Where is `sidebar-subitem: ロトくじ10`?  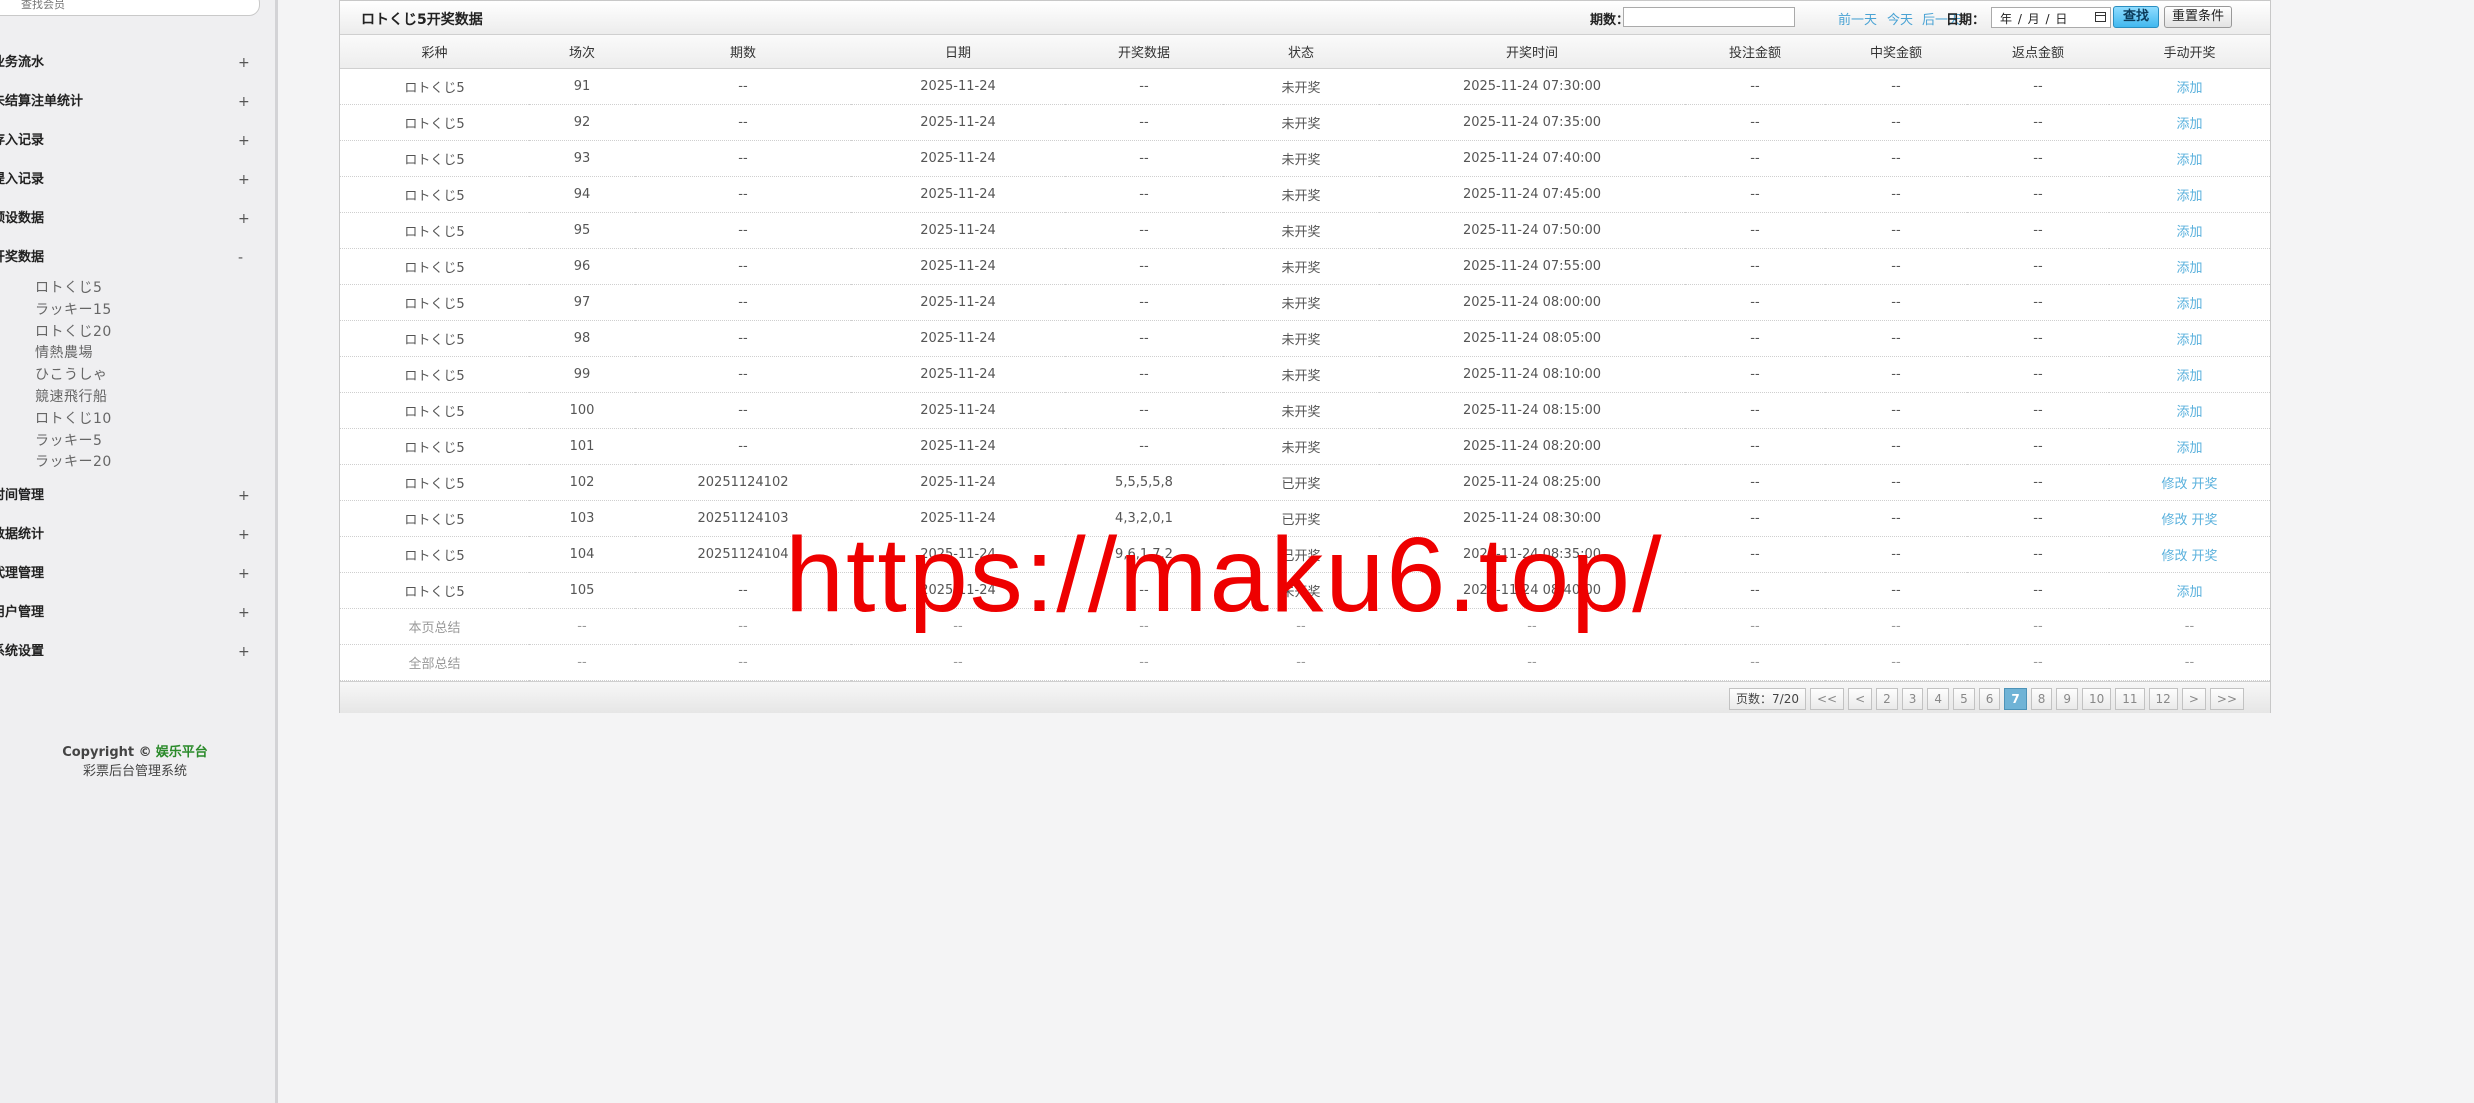
sidebar-subitem: ロトくじ10 is located at coordinates (73, 419).